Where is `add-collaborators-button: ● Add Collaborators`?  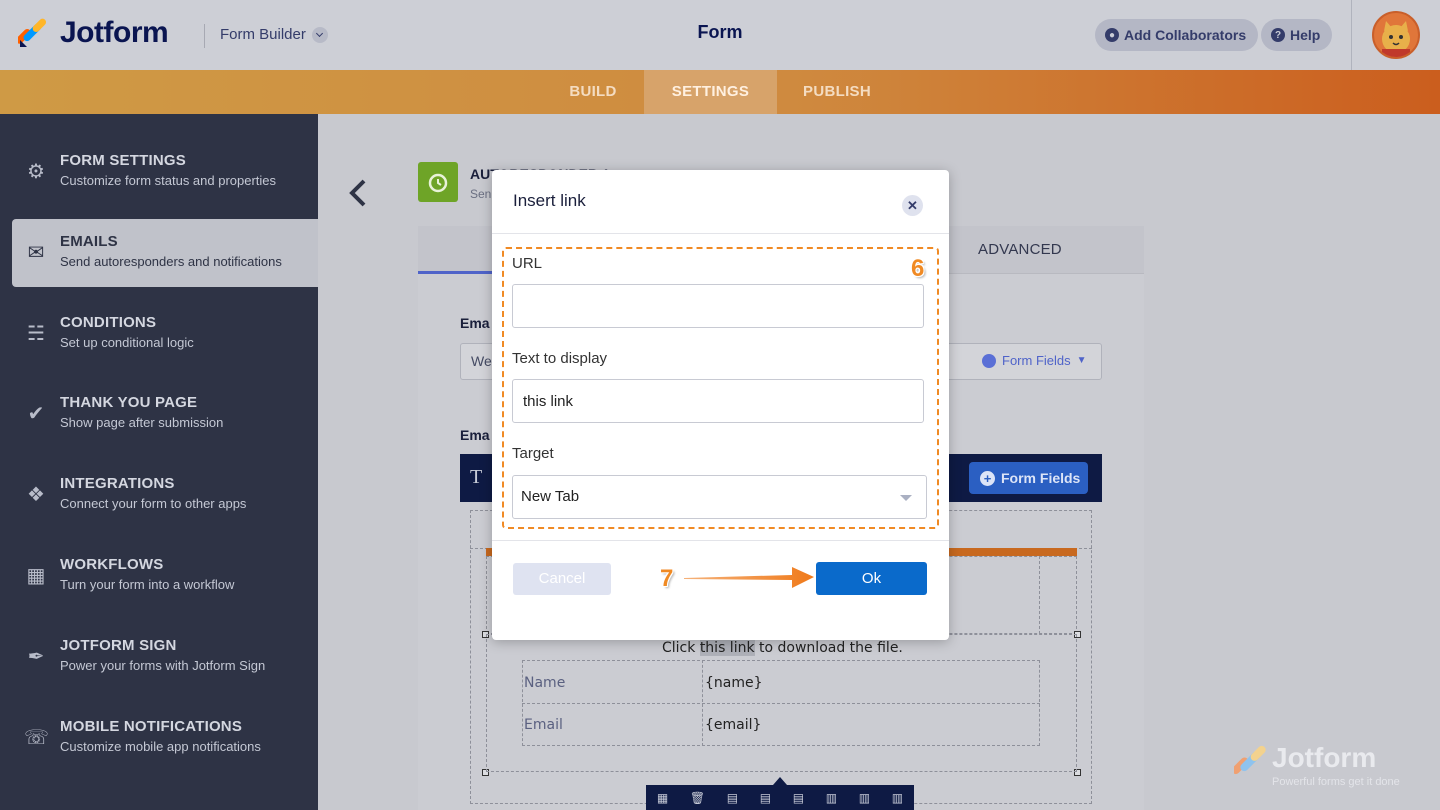
add-collaborators-button: ● Add Collaborators is located at coordinates (1177, 35).